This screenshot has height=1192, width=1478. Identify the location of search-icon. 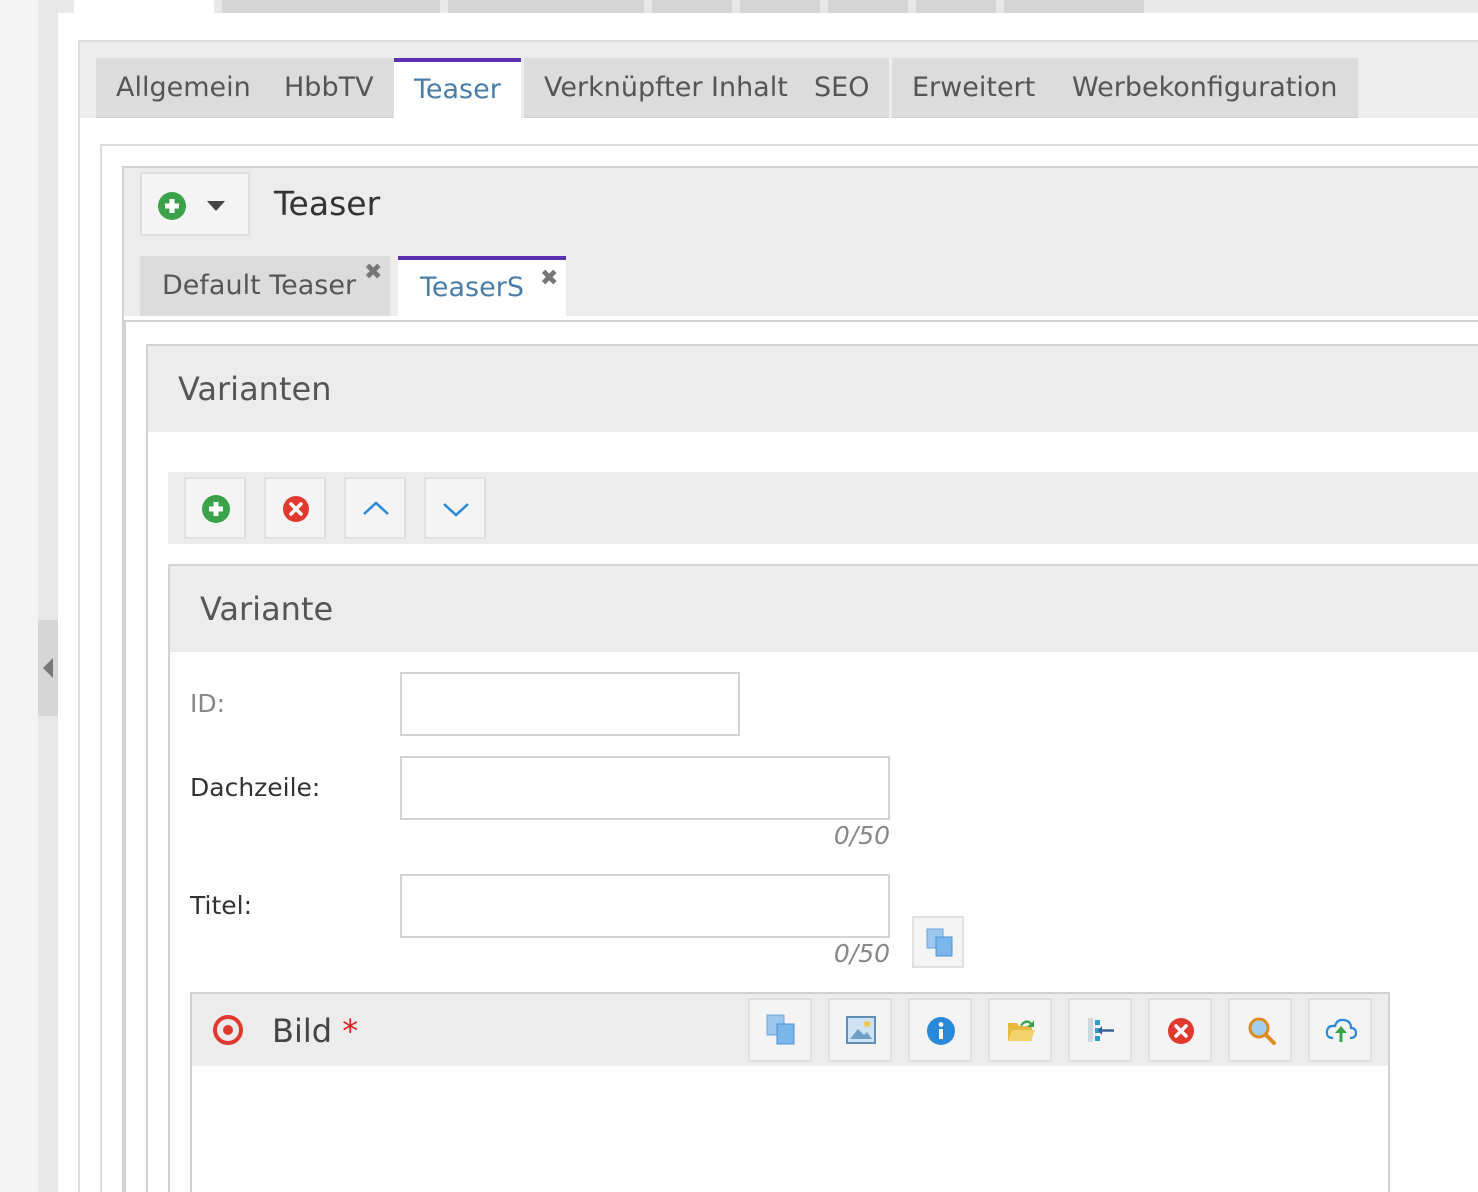
(1262, 1031).